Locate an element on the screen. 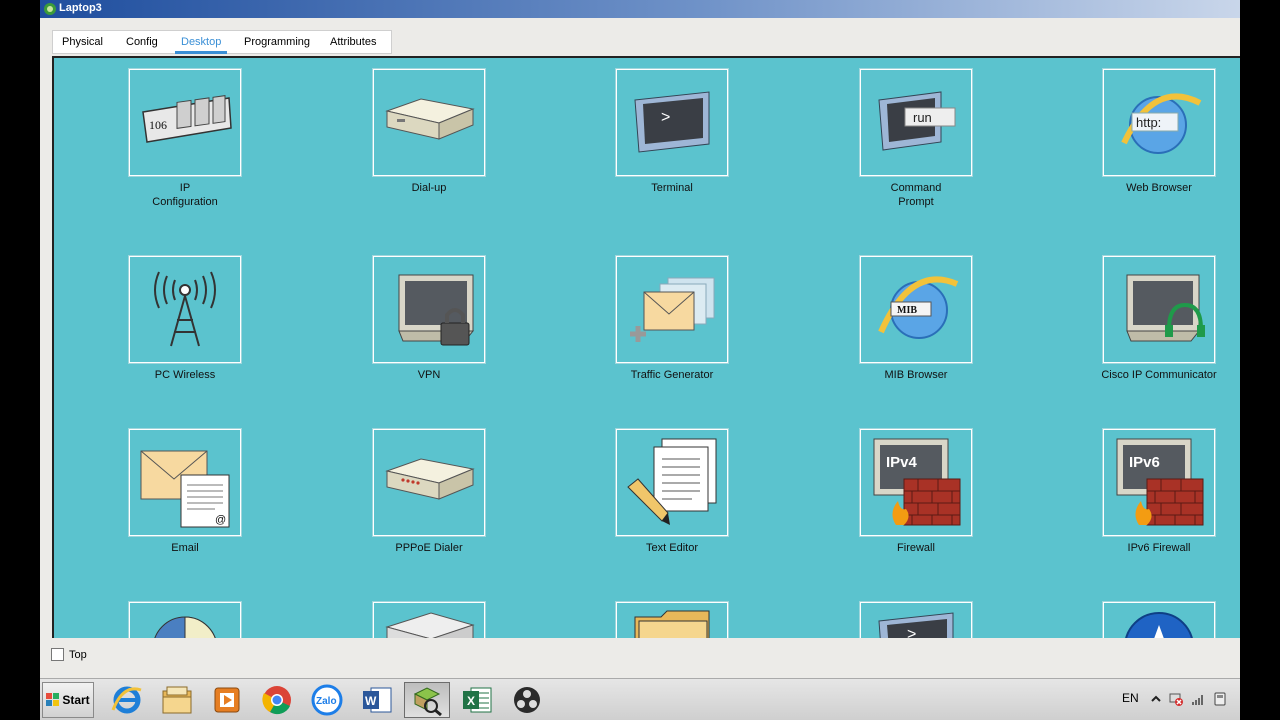 This screenshot has width=1280, height=720. app-email: @ Email is located at coordinates (185, 503).